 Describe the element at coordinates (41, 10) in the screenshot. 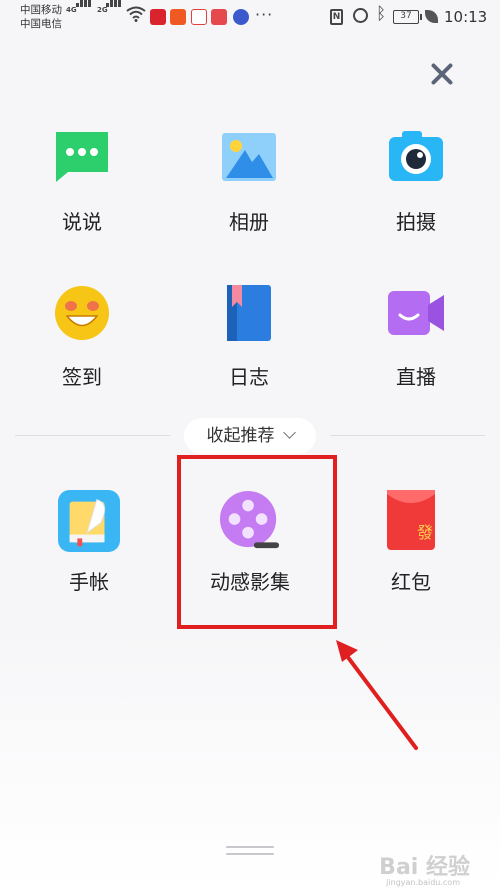

I see `carrier-1: 中国移动` at that location.